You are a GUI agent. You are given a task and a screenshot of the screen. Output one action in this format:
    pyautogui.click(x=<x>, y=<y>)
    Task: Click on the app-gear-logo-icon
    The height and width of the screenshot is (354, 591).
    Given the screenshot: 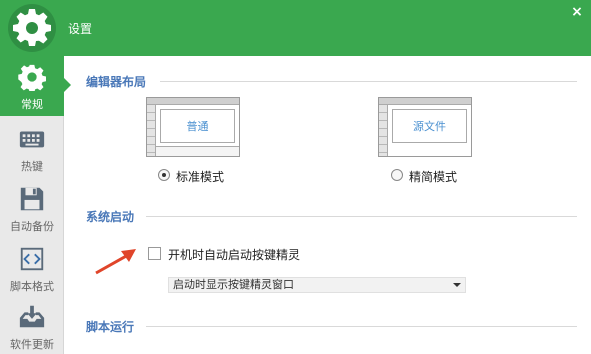 What is the action you would take?
    pyautogui.click(x=32, y=28)
    